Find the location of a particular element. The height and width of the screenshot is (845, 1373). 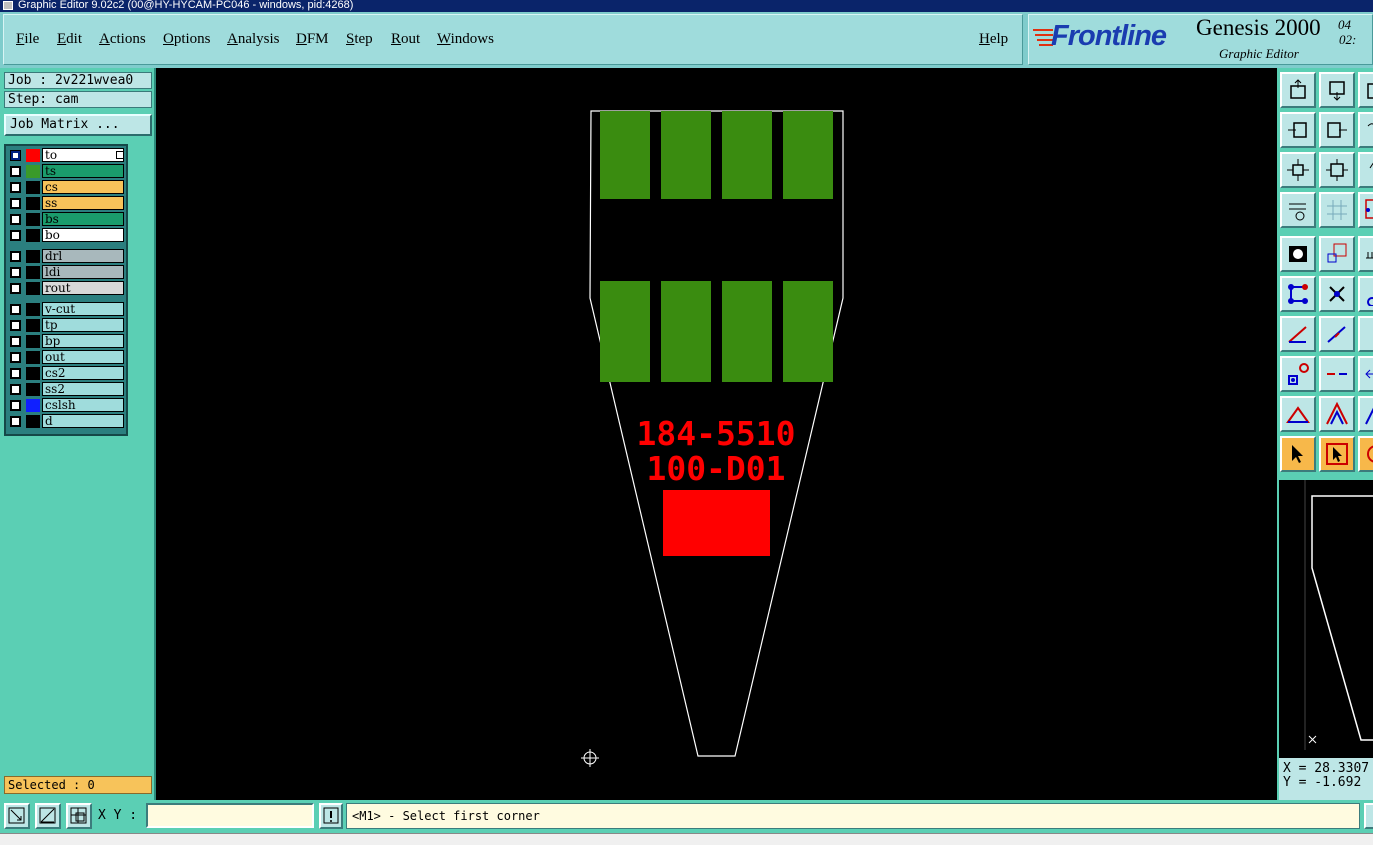

menu-help: Help is located at coordinates (993, 39).